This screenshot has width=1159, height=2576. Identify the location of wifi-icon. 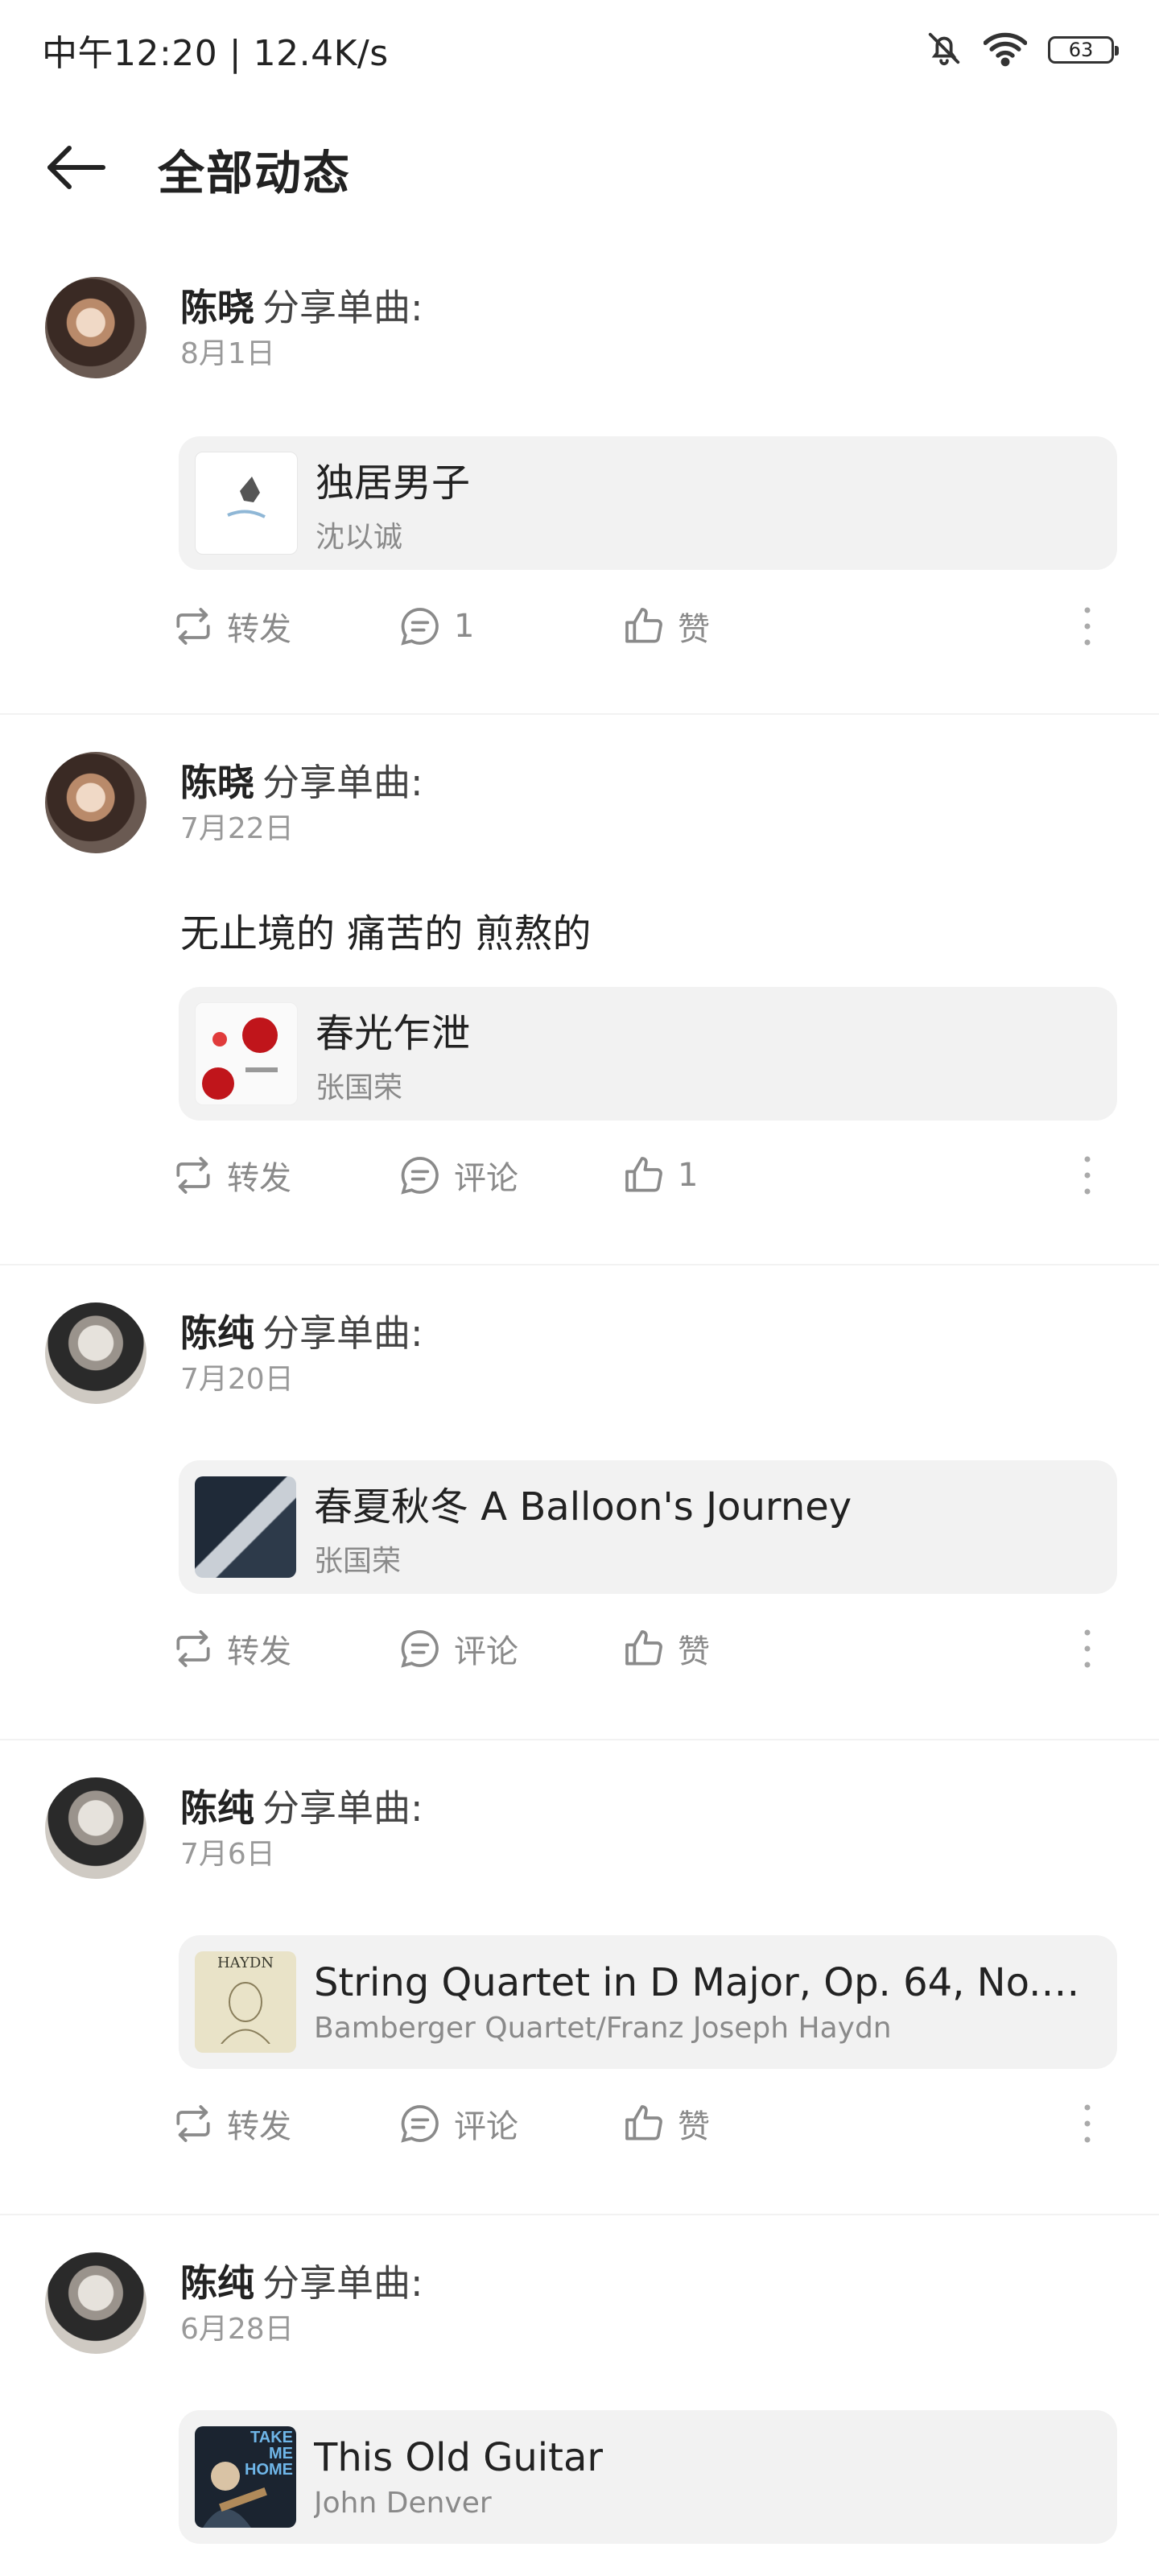
(1005, 50).